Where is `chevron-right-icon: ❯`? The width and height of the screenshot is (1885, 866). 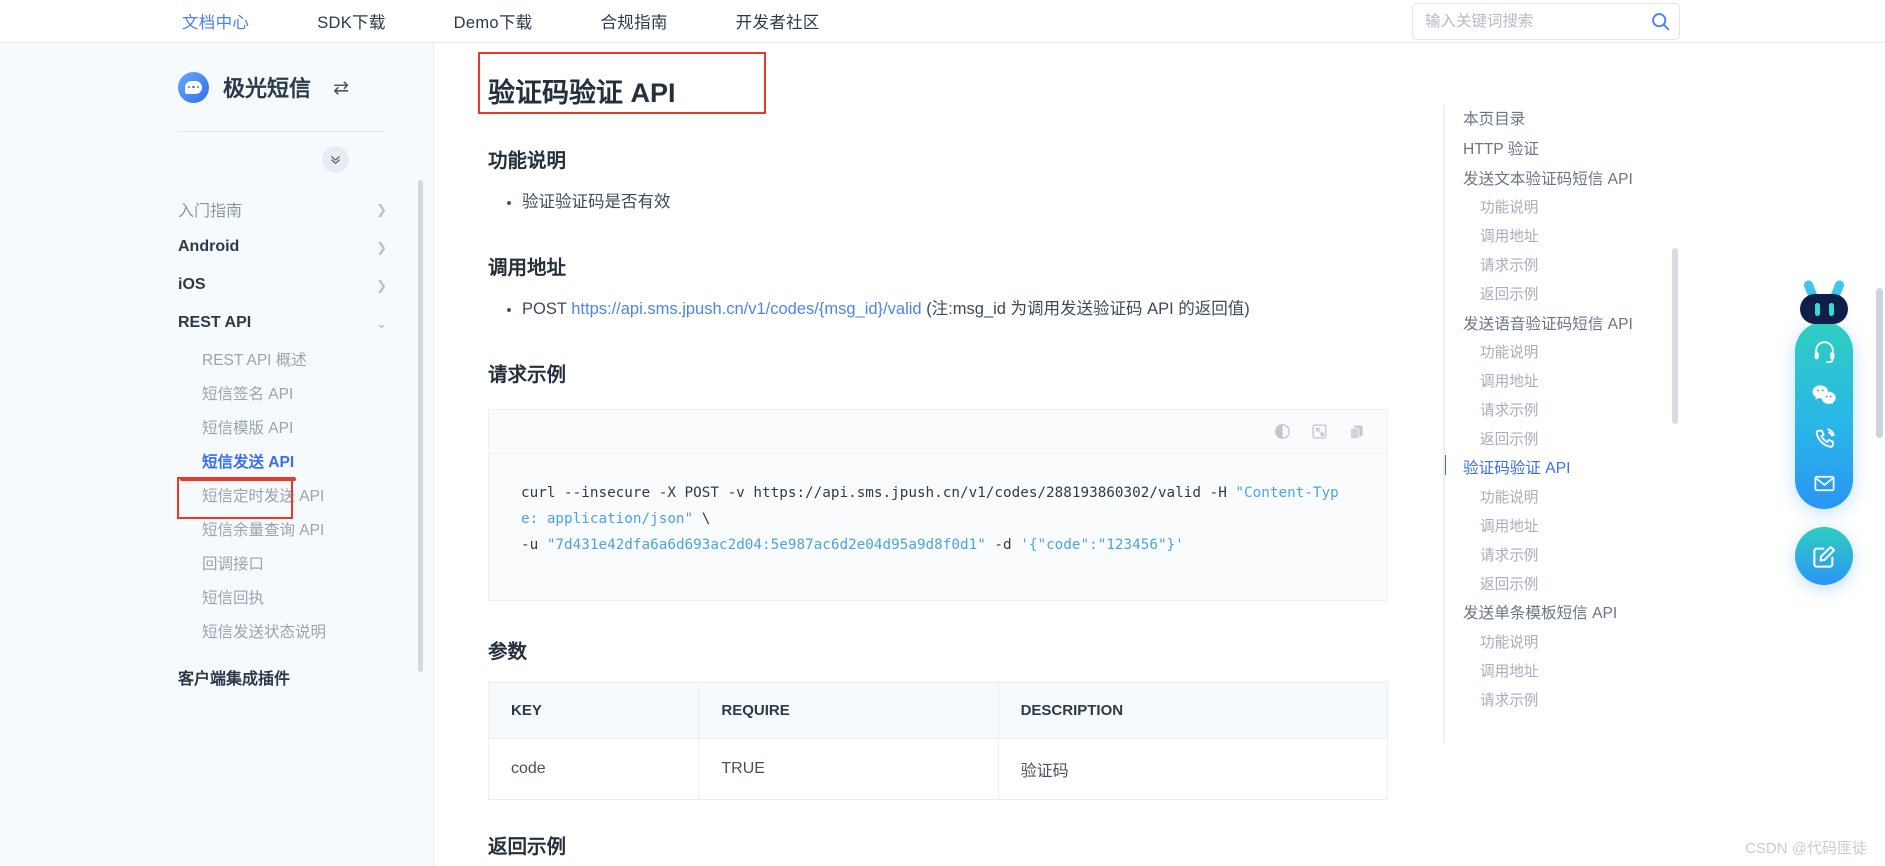
chevron-right-icon: ❯ is located at coordinates (381, 247).